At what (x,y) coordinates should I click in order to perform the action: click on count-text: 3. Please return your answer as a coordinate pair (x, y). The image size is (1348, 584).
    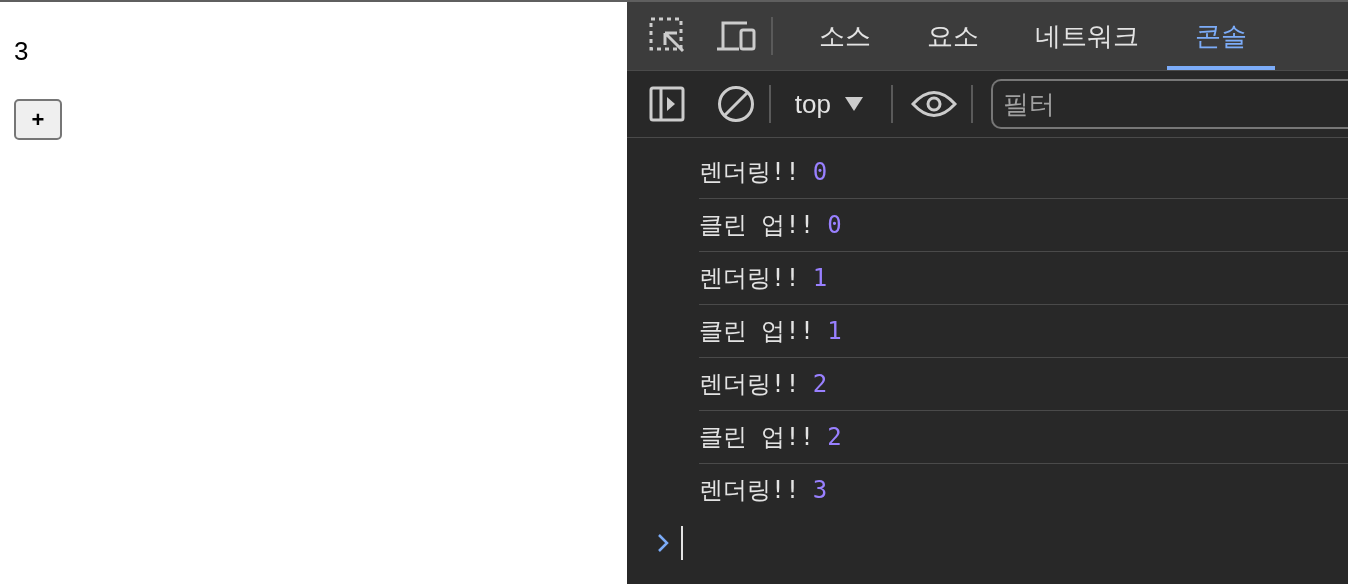
    Looking at the image, I should click on (21, 51).